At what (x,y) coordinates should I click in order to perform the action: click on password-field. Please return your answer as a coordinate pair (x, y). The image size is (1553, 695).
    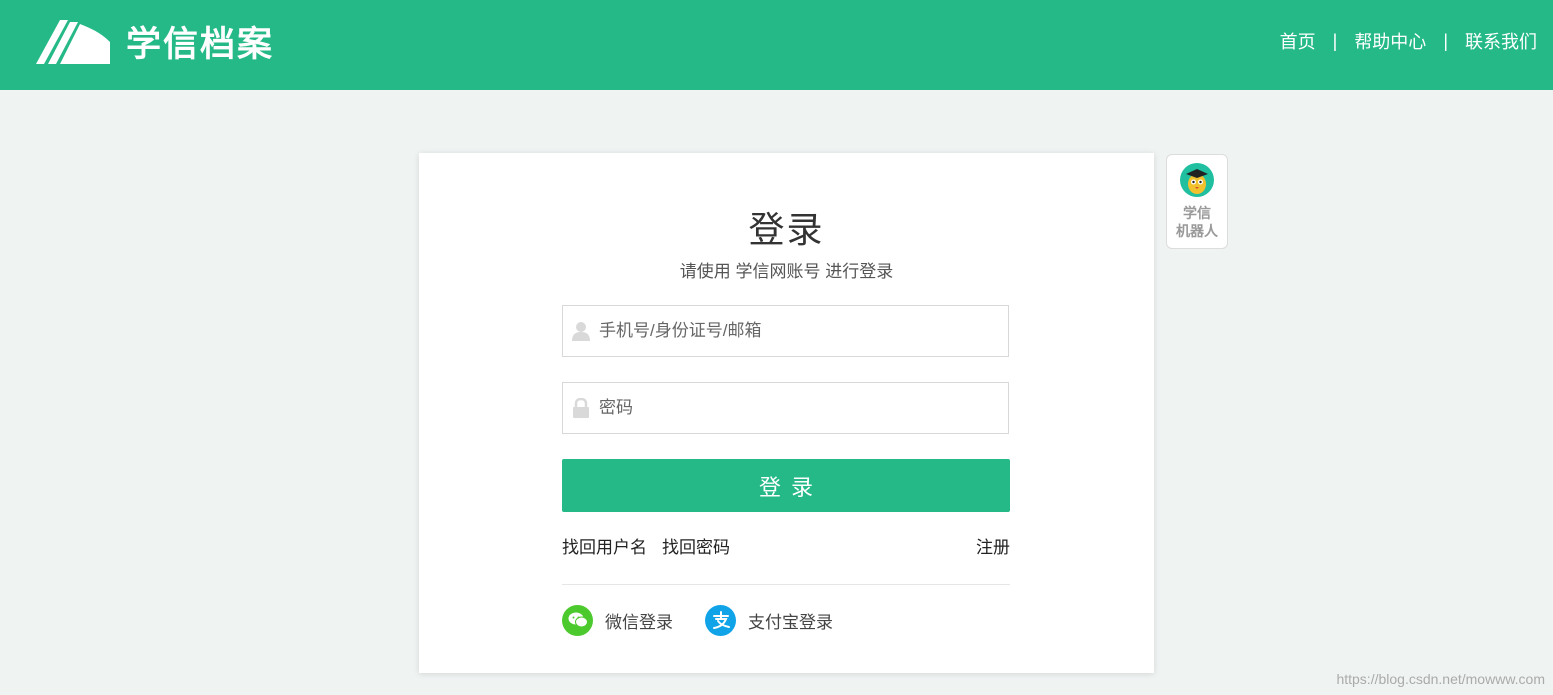
    Looking at the image, I should click on (785, 408).